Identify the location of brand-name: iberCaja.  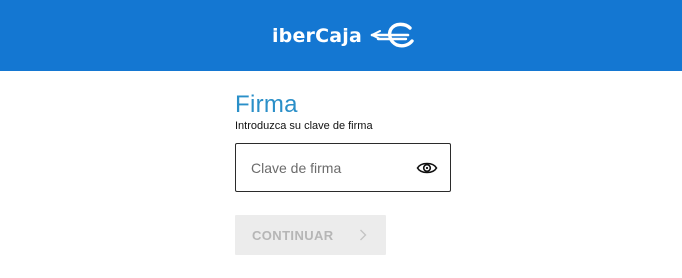
(317, 35).